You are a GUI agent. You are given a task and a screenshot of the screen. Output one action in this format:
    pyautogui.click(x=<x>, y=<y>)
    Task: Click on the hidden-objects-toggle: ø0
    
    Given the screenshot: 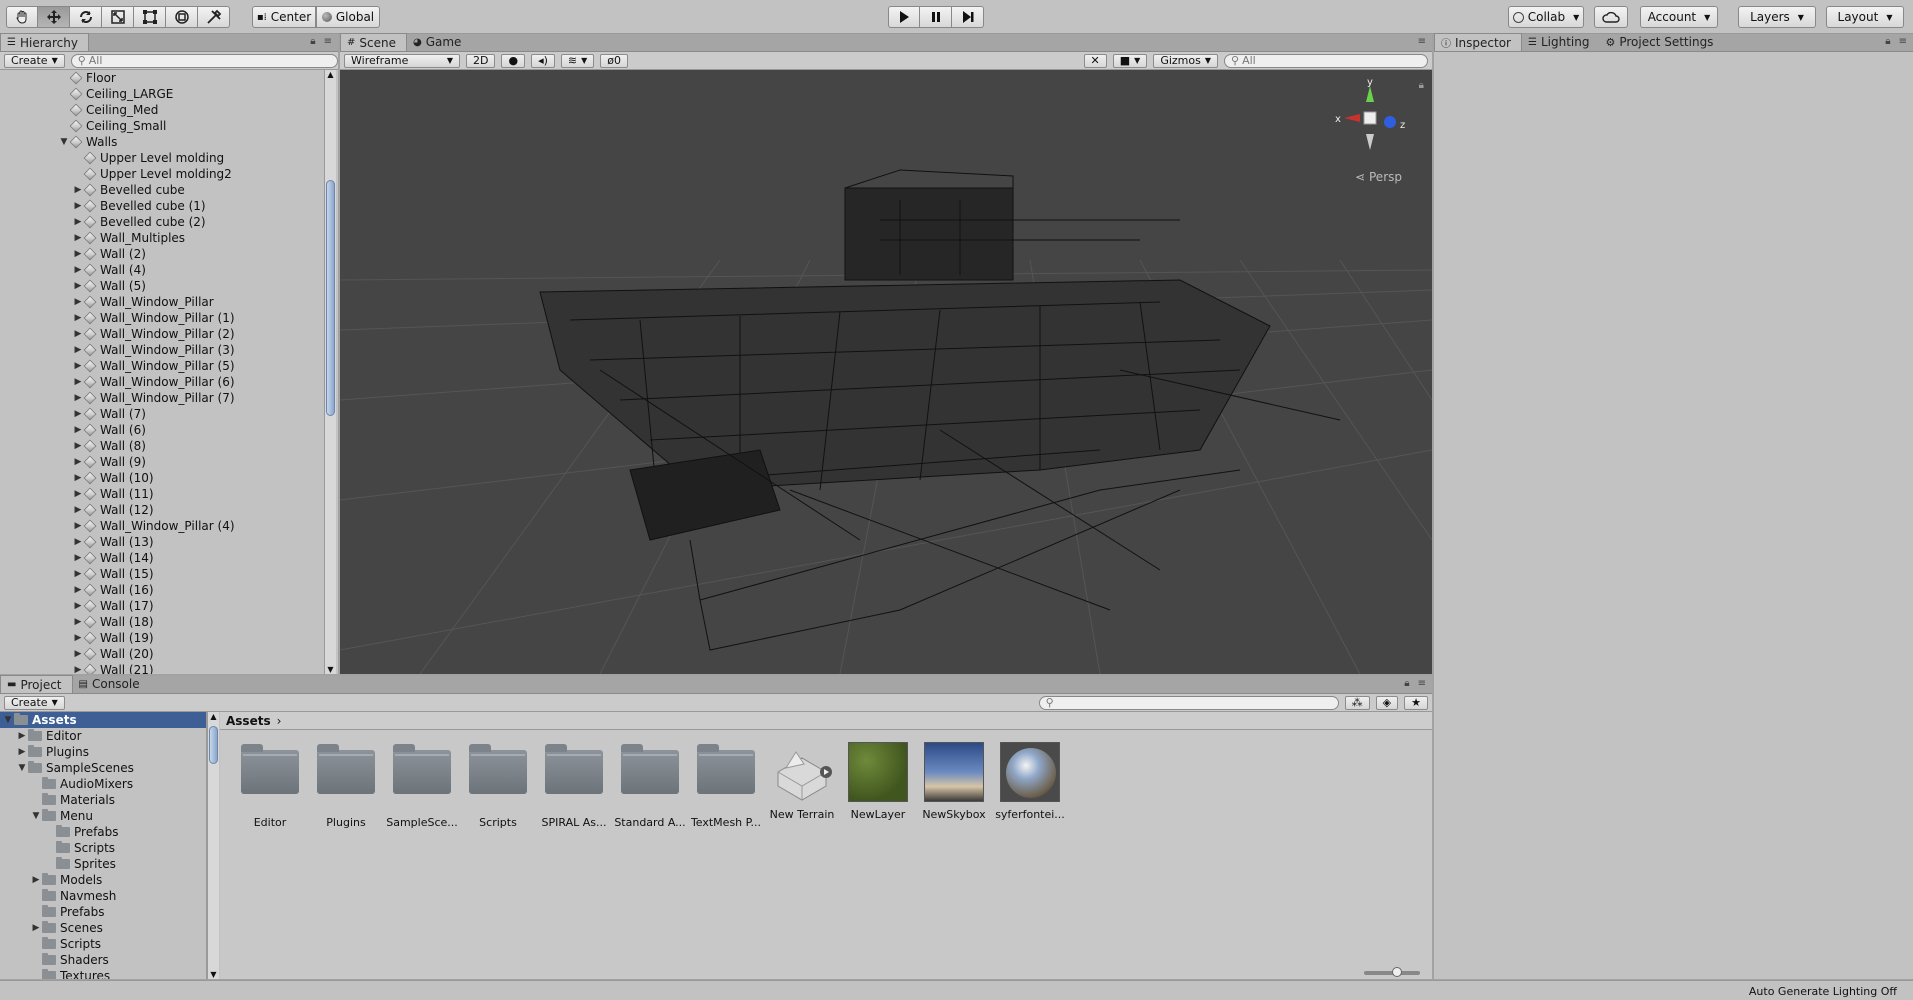 What is the action you would take?
    pyautogui.click(x=614, y=60)
    